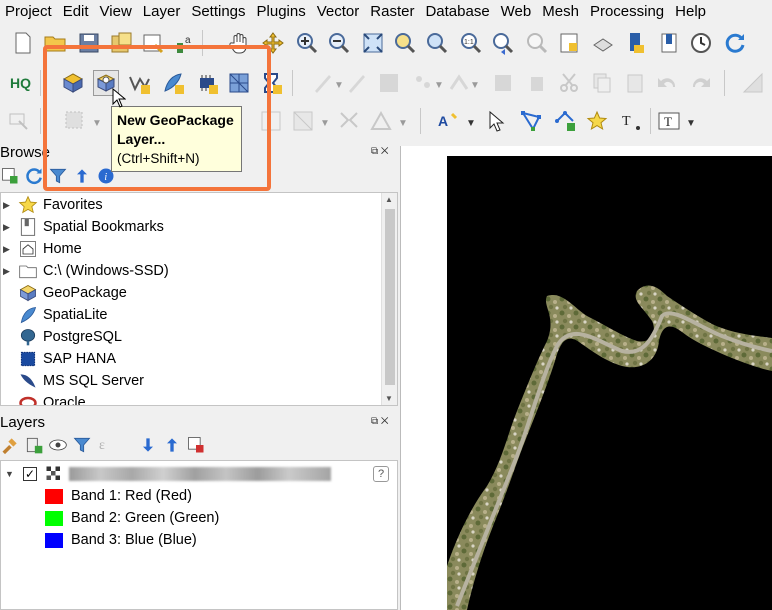  I want to click on svg-text: ε, so click(102, 445).